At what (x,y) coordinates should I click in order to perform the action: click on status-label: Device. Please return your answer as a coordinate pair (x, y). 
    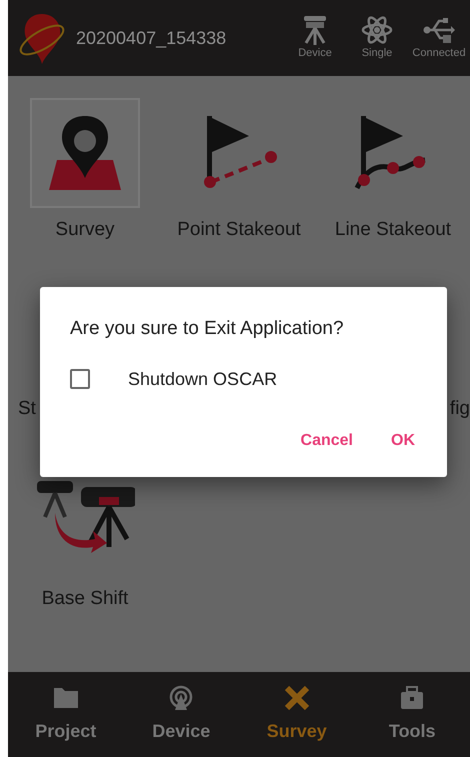
    Looking at the image, I should click on (315, 53).